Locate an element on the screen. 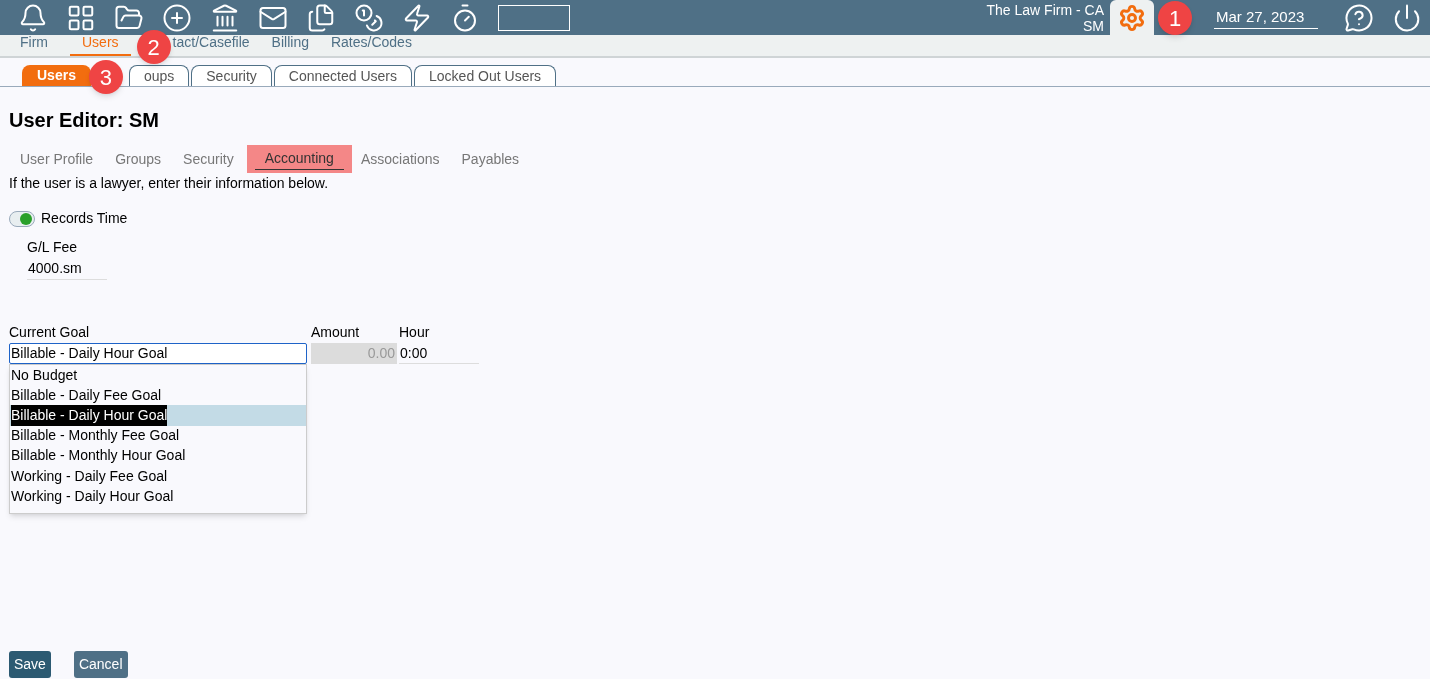  lightning-icon is located at coordinates (417, 17).